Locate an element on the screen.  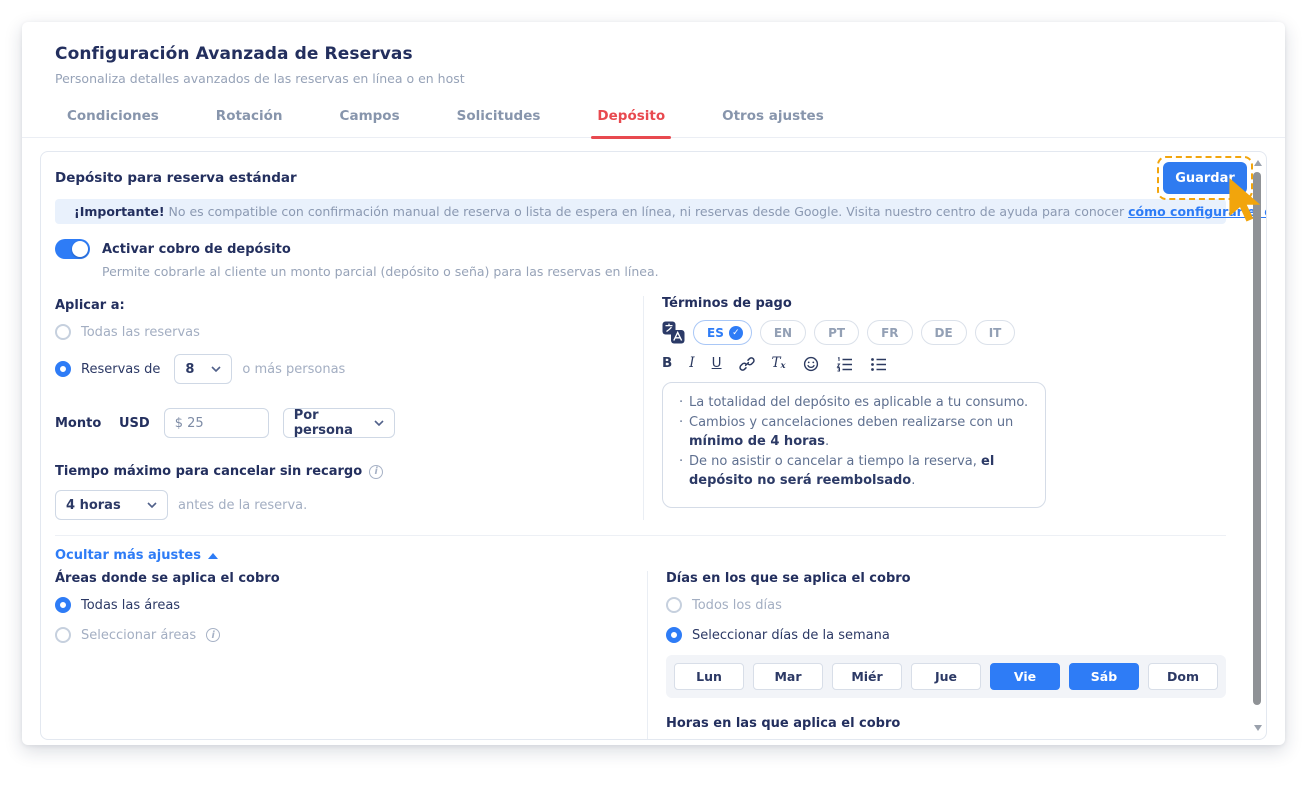
cancel-time-select: 4 horas is located at coordinates (111, 505).